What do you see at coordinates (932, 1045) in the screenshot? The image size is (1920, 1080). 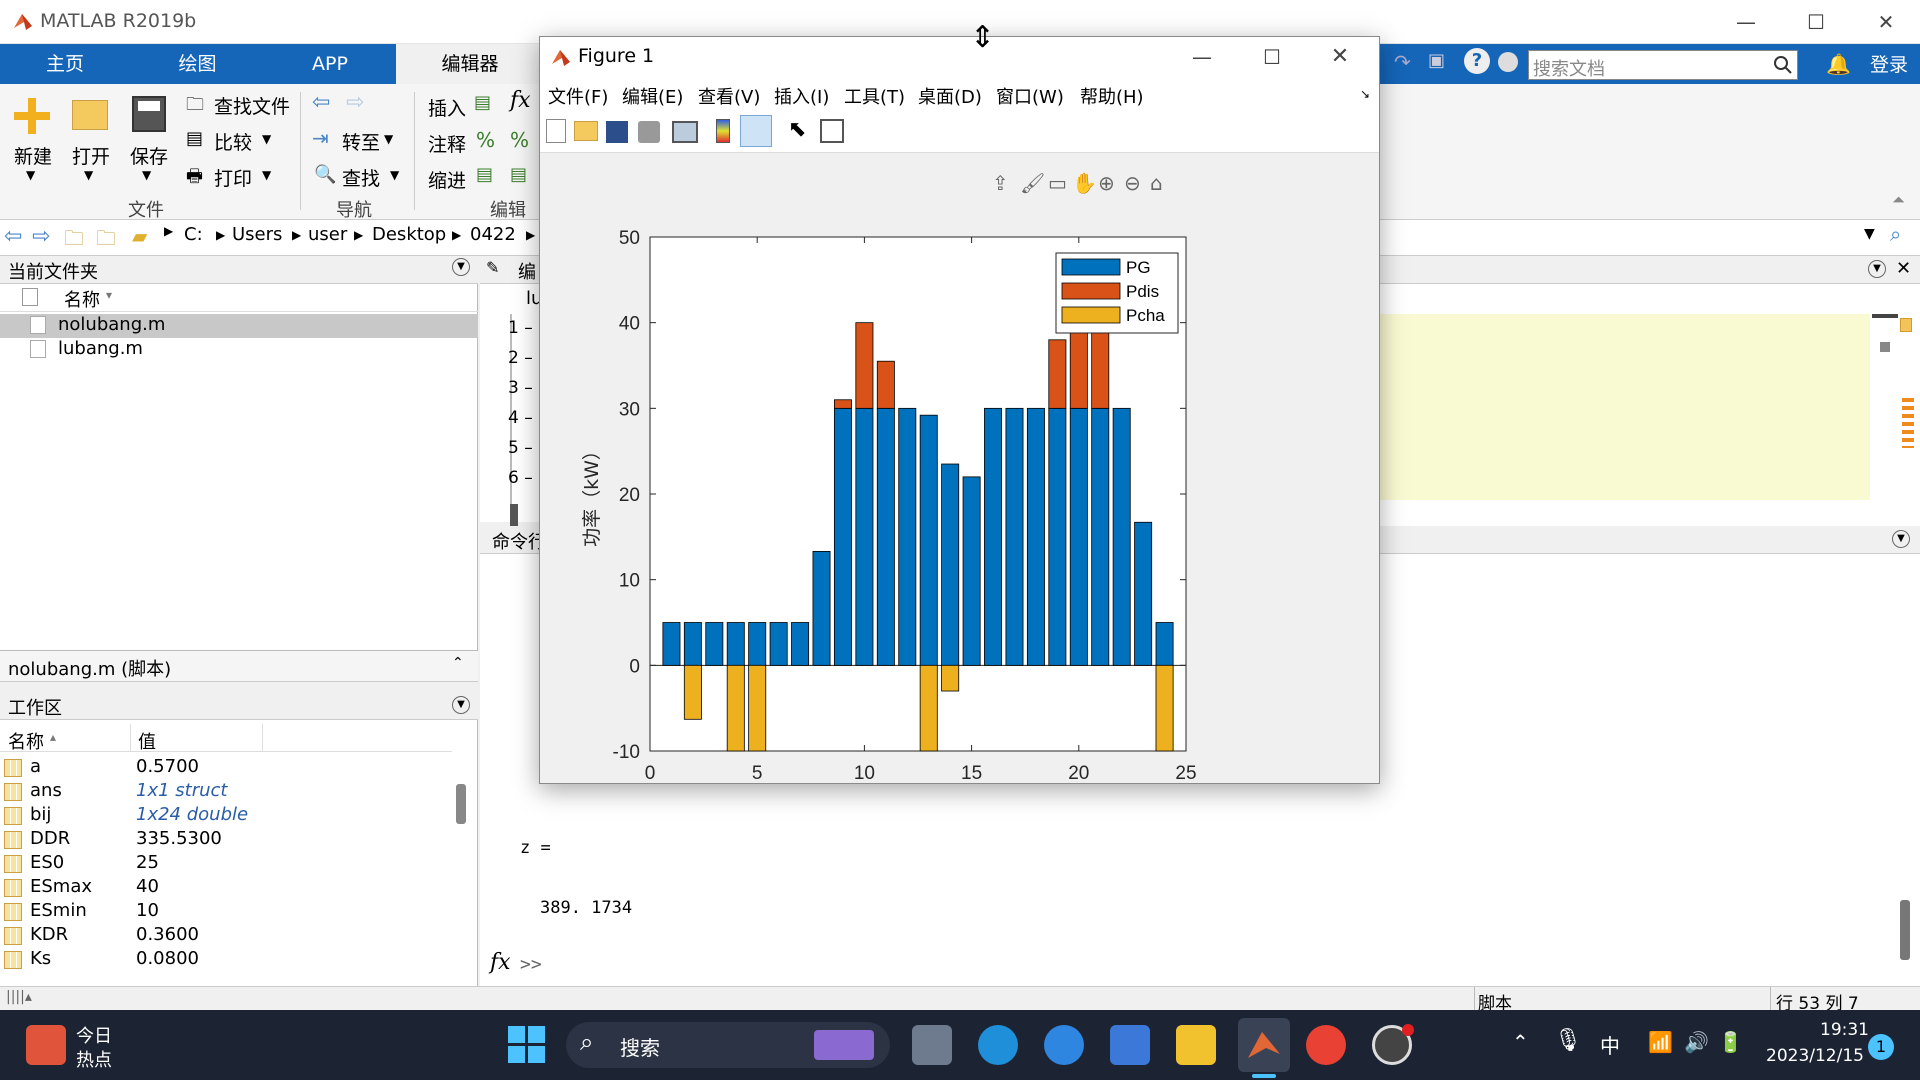 I see `task-view-icon` at bounding box center [932, 1045].